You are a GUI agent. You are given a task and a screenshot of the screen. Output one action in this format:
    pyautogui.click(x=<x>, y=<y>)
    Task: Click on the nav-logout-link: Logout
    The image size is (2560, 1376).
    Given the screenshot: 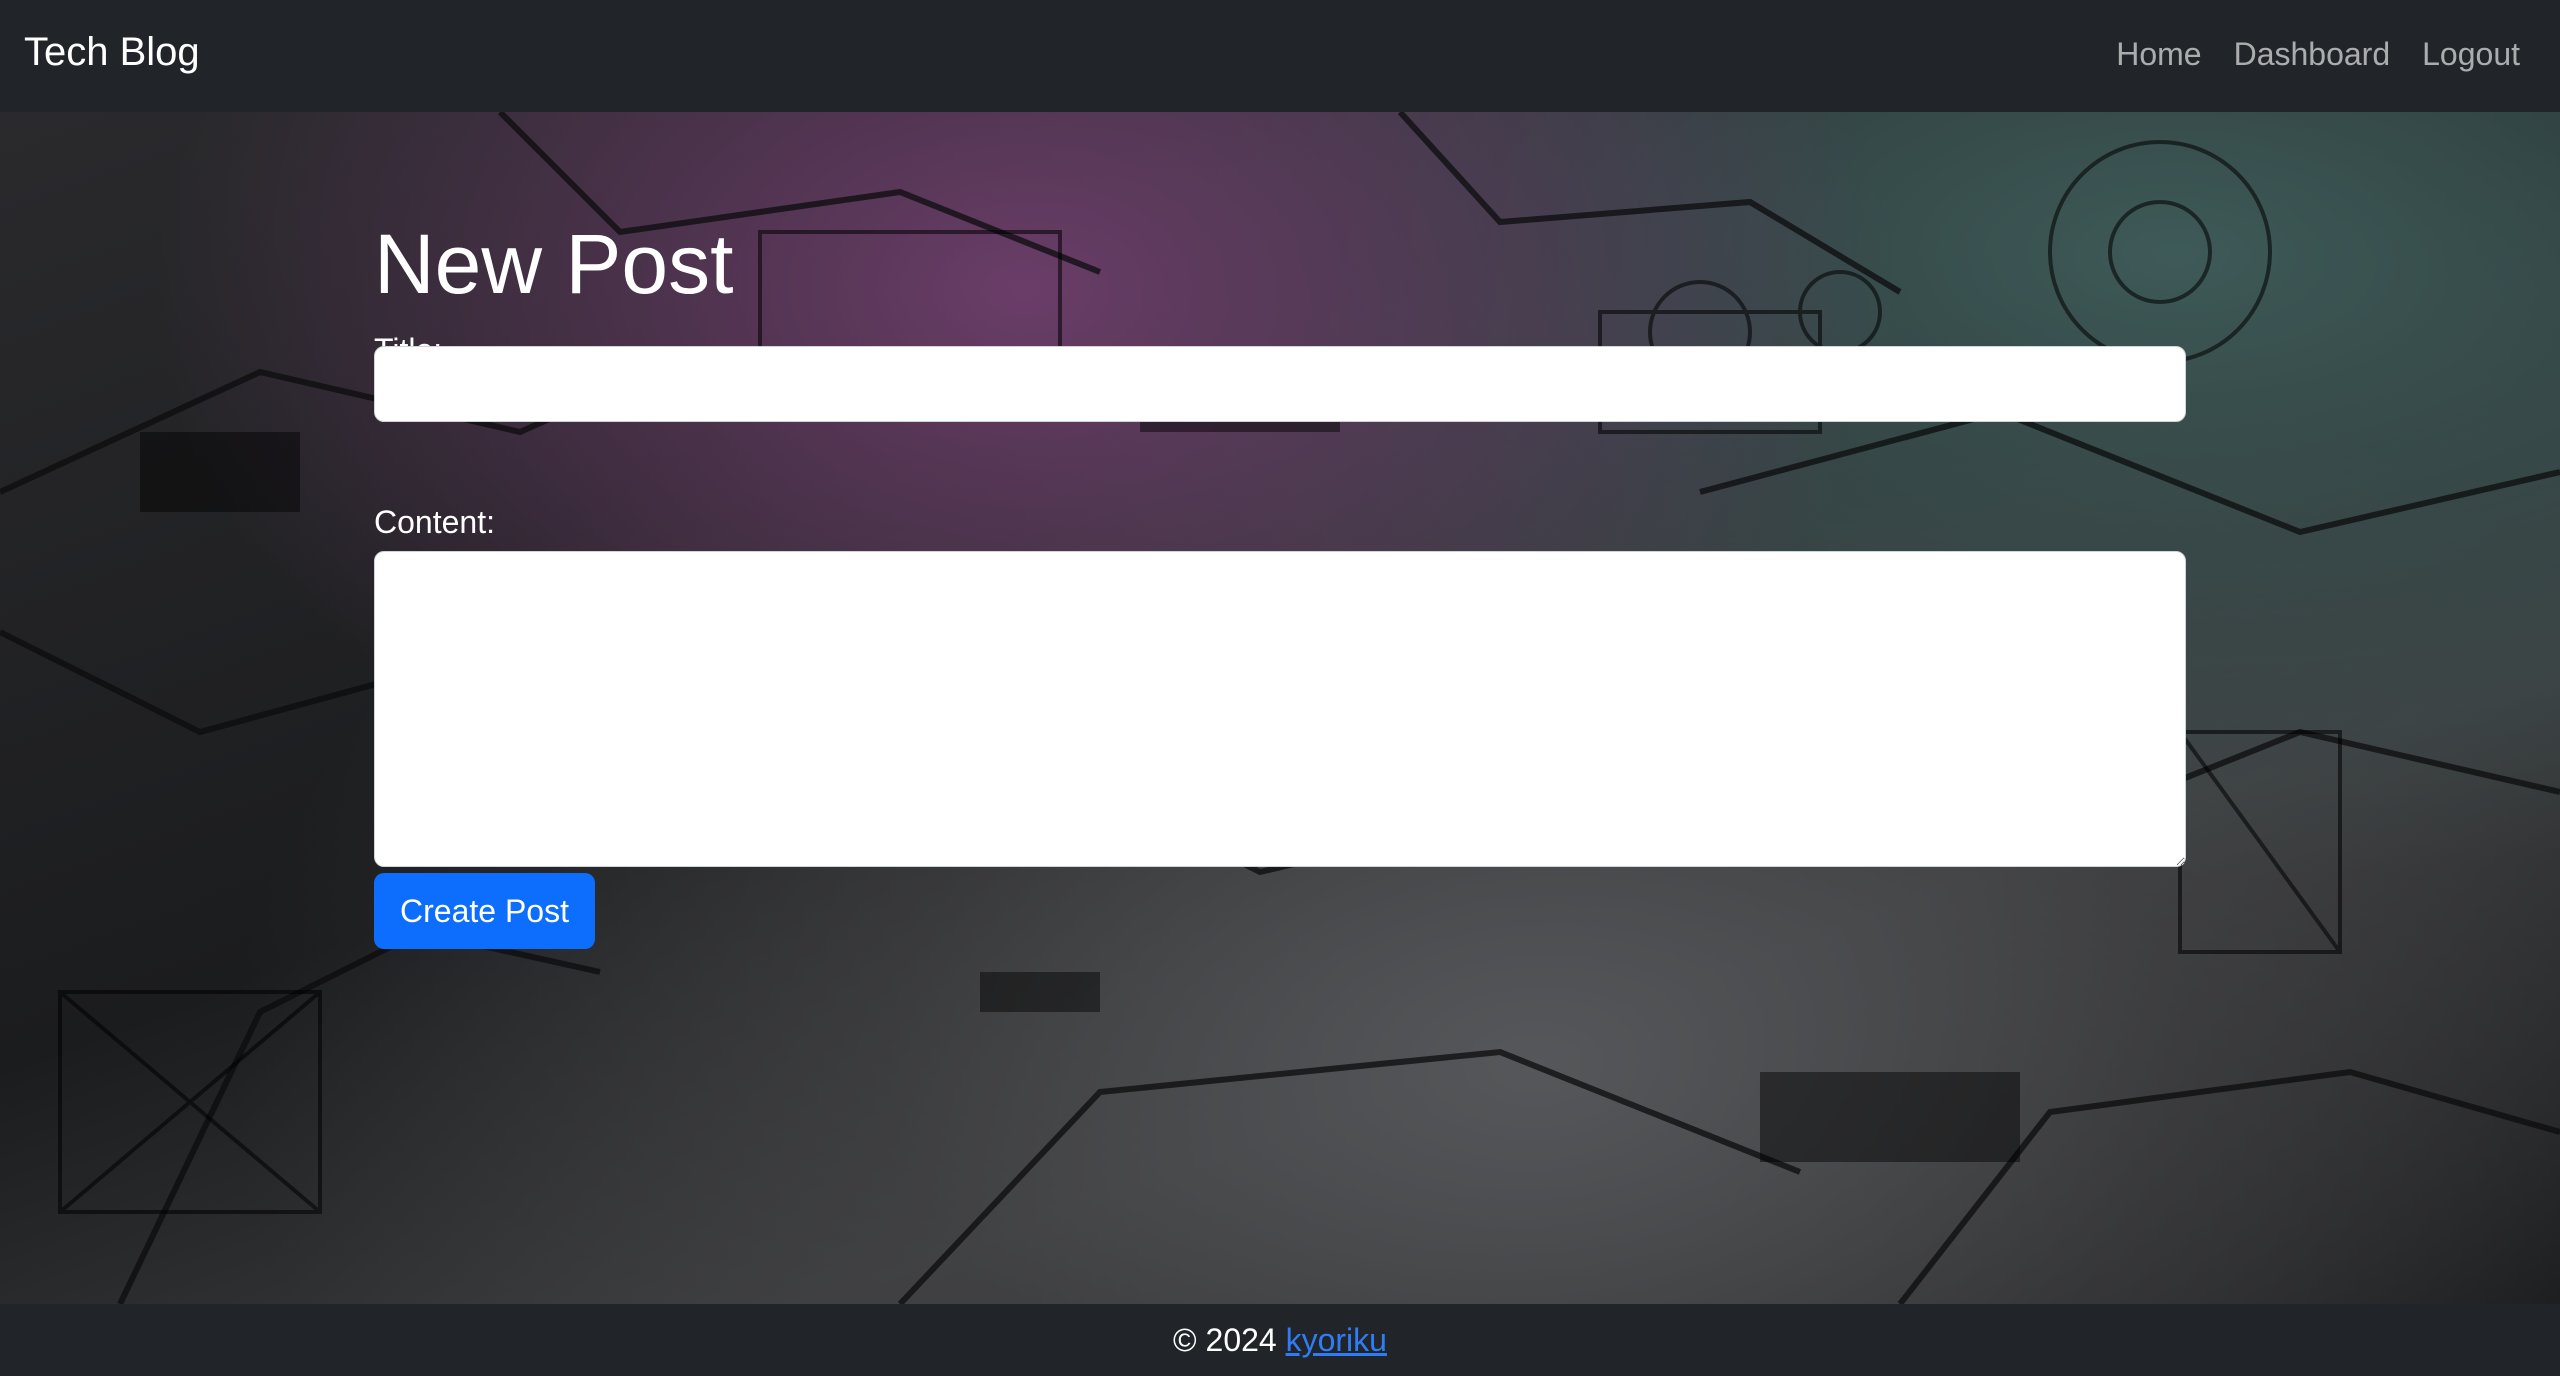 What is the action you would take?
    pyautogui.click(x=2471, y=54)
    